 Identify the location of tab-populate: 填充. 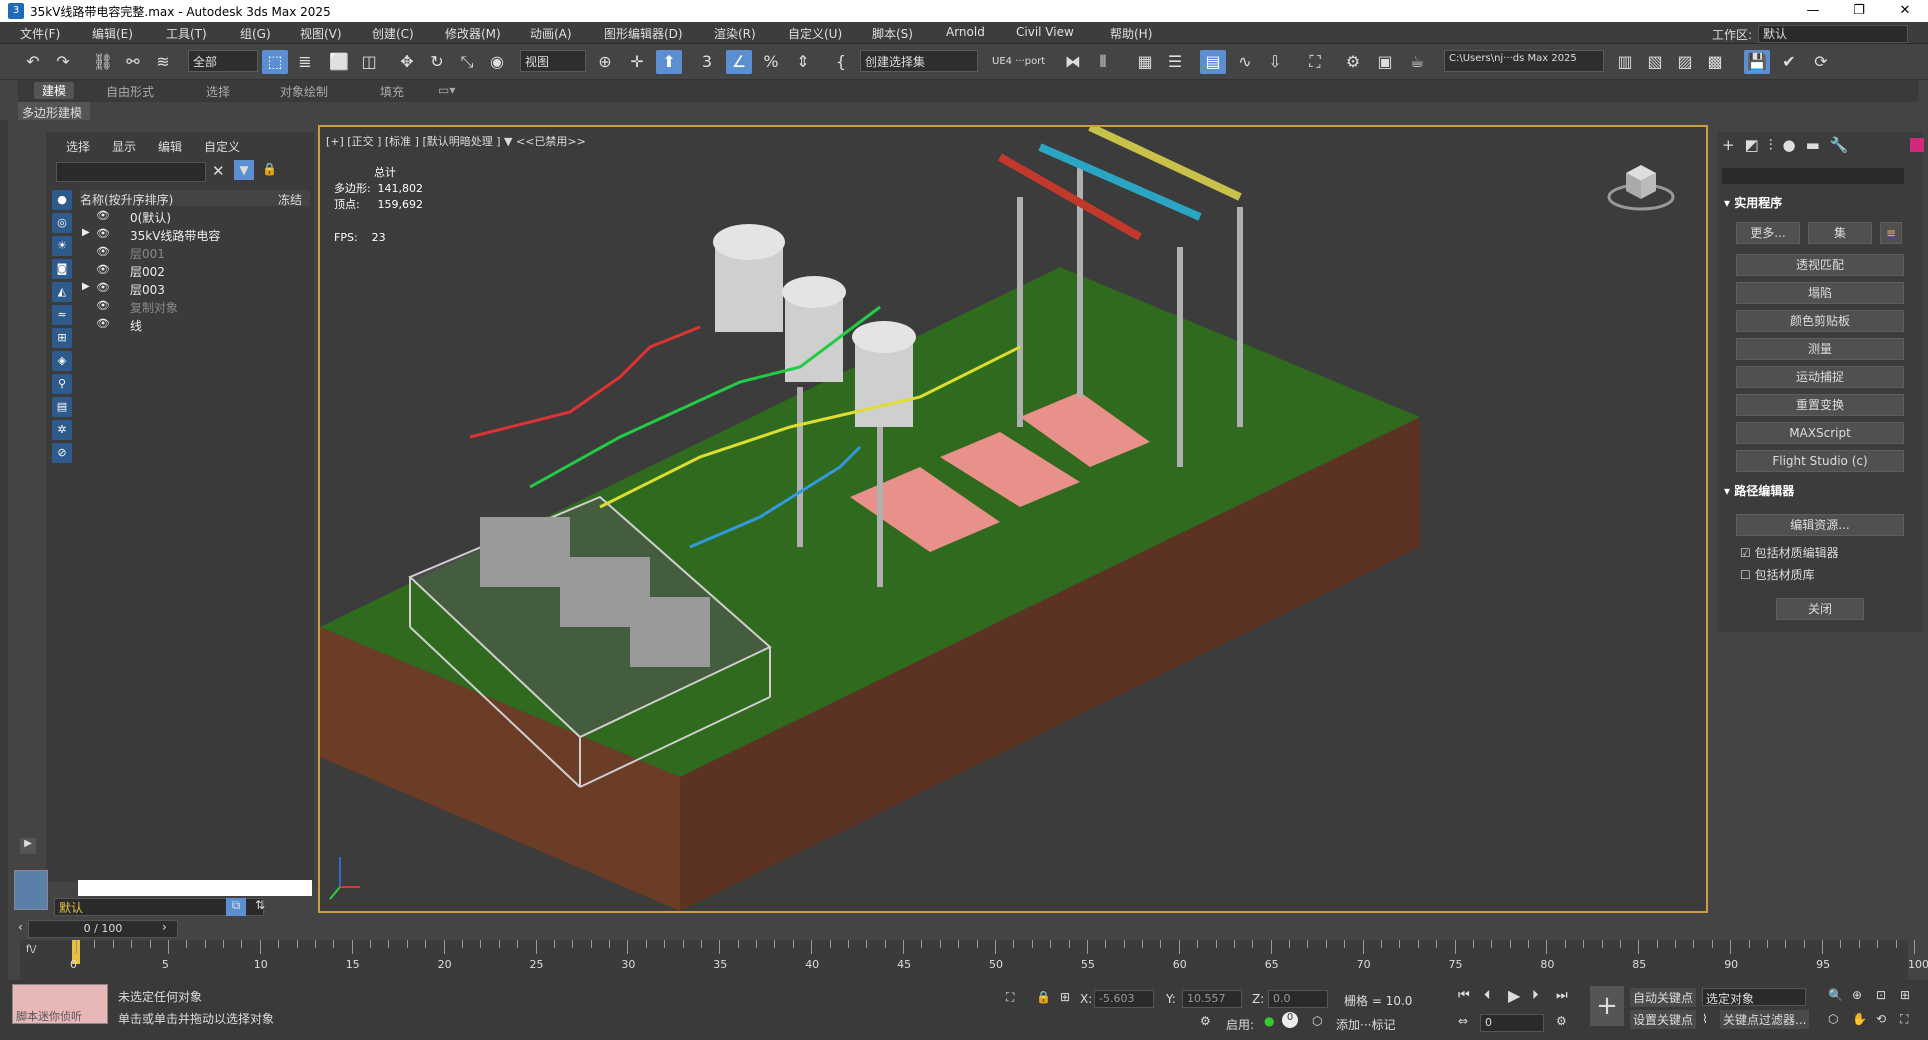
(392, 91).